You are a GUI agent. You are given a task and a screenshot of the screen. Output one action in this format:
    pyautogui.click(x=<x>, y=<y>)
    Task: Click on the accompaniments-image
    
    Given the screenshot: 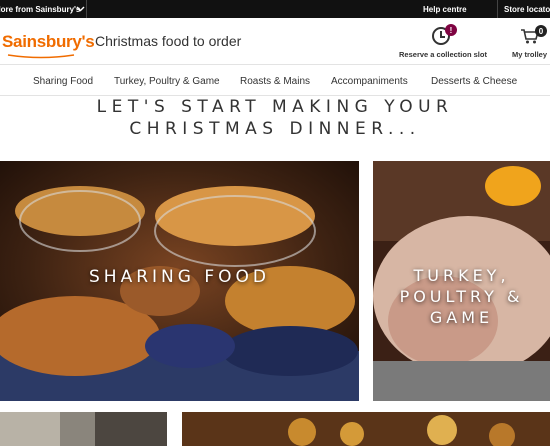 What is the action you would take?
    pyautogui.click(x=366, y=429)
    